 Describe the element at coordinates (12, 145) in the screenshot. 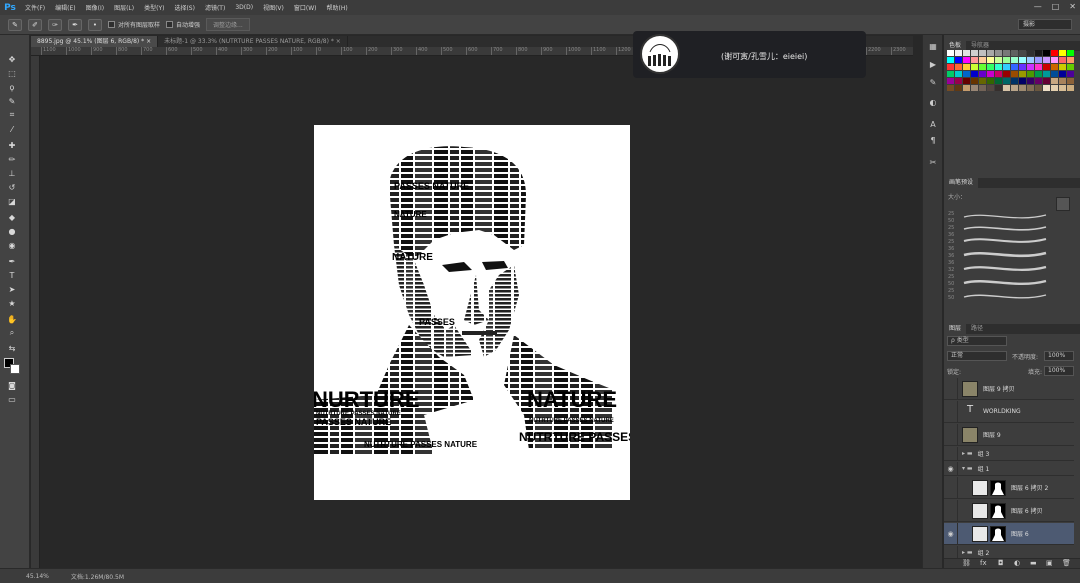

I see `healing-brush-tool-icon: ✚` at that location.